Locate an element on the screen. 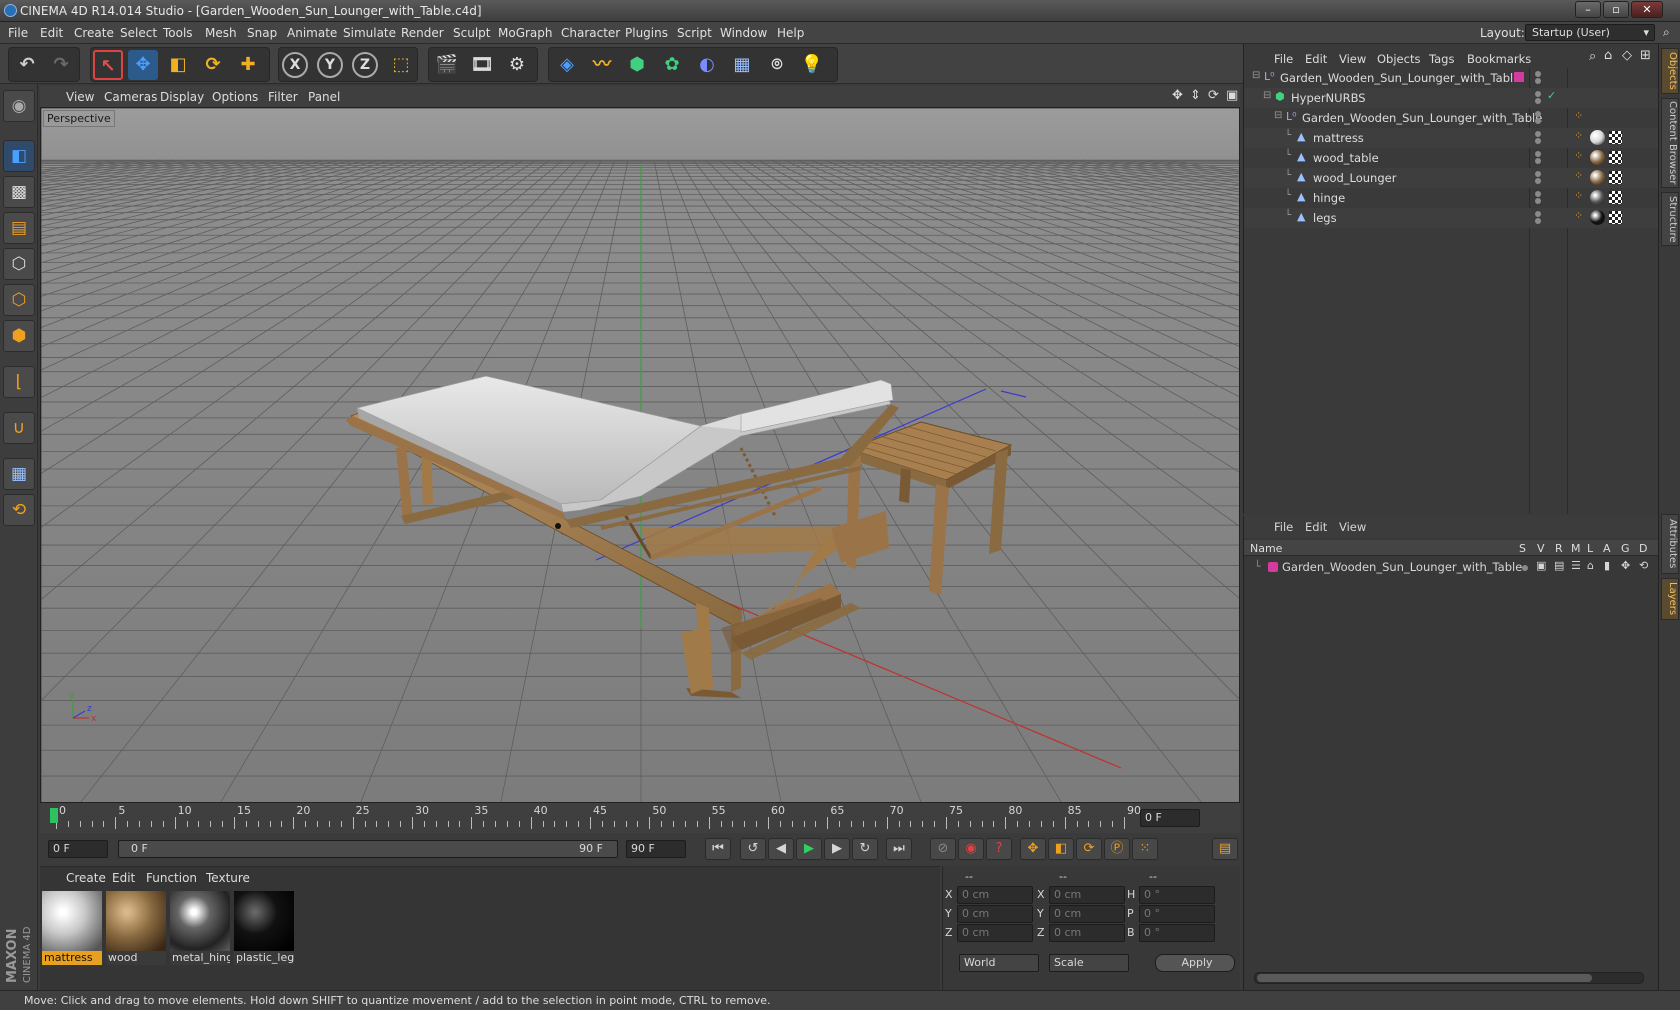 The image size is (1680, 1010). obj-menu-edit: Edit is located at coordinates (1316, 59).